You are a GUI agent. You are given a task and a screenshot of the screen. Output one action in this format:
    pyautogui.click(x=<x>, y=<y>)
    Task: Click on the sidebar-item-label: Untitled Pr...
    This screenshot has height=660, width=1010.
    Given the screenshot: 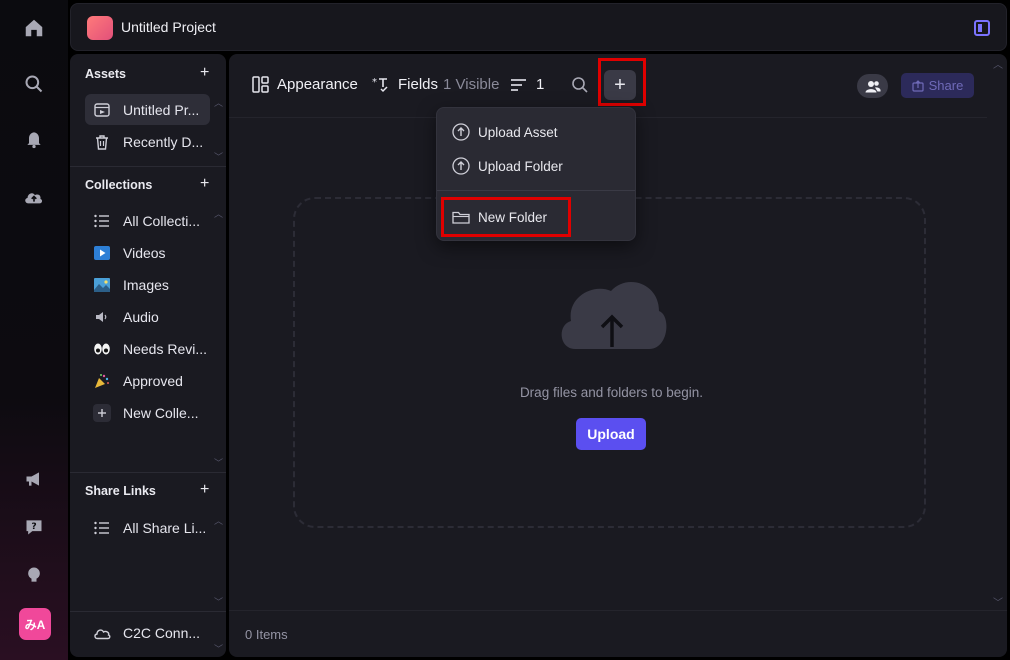 What is the action you would take?
    pyautogui.click(x=161, y=109)
    